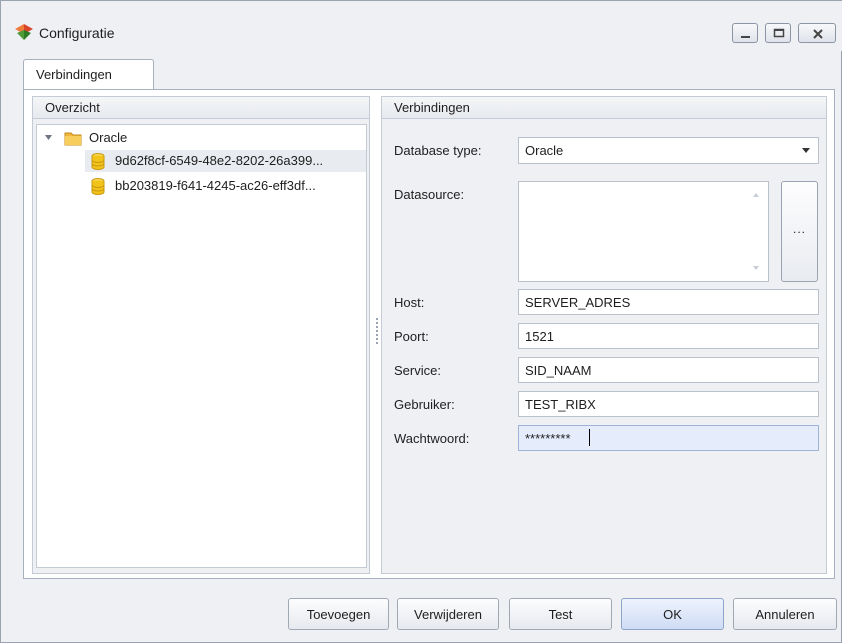  Describe the element at coordinates (432, 107) in the screenshot. I see `connection-title: Verbindingen` at that location.